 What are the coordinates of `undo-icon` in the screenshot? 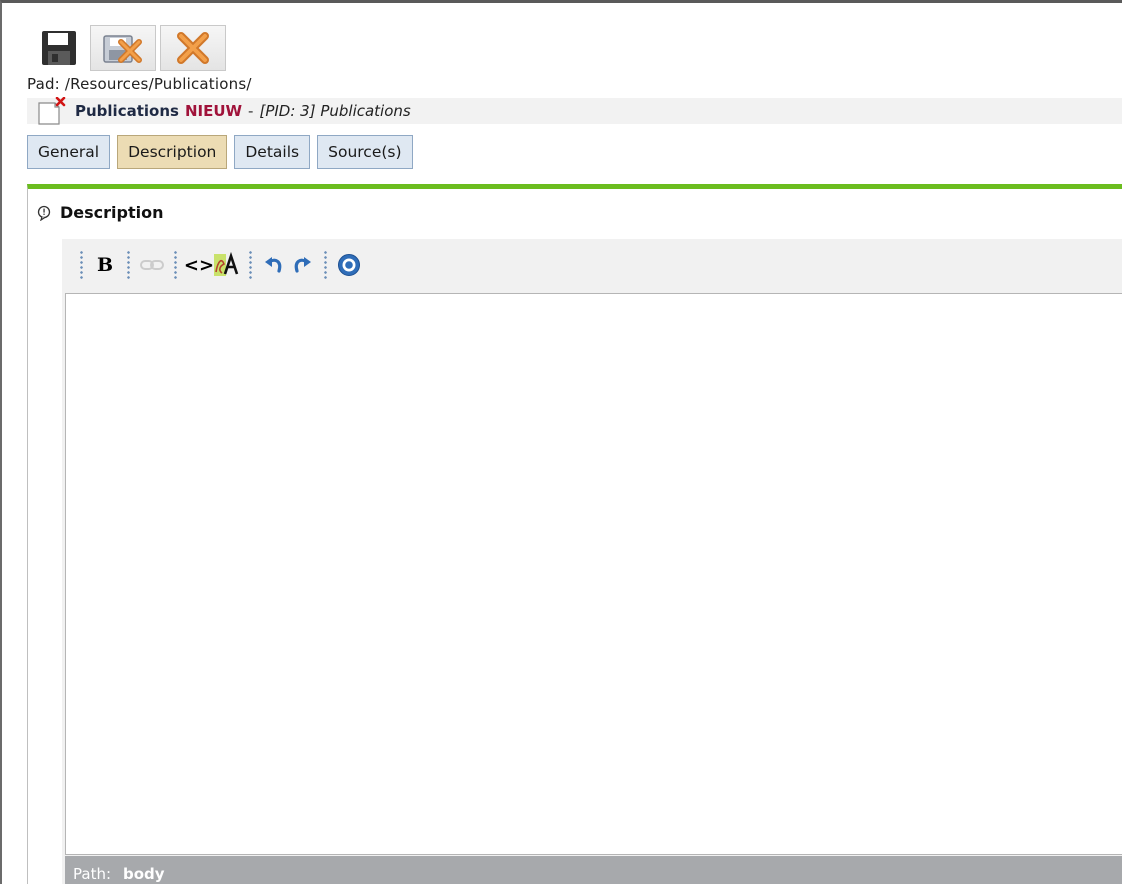 It's located at (273, 265).